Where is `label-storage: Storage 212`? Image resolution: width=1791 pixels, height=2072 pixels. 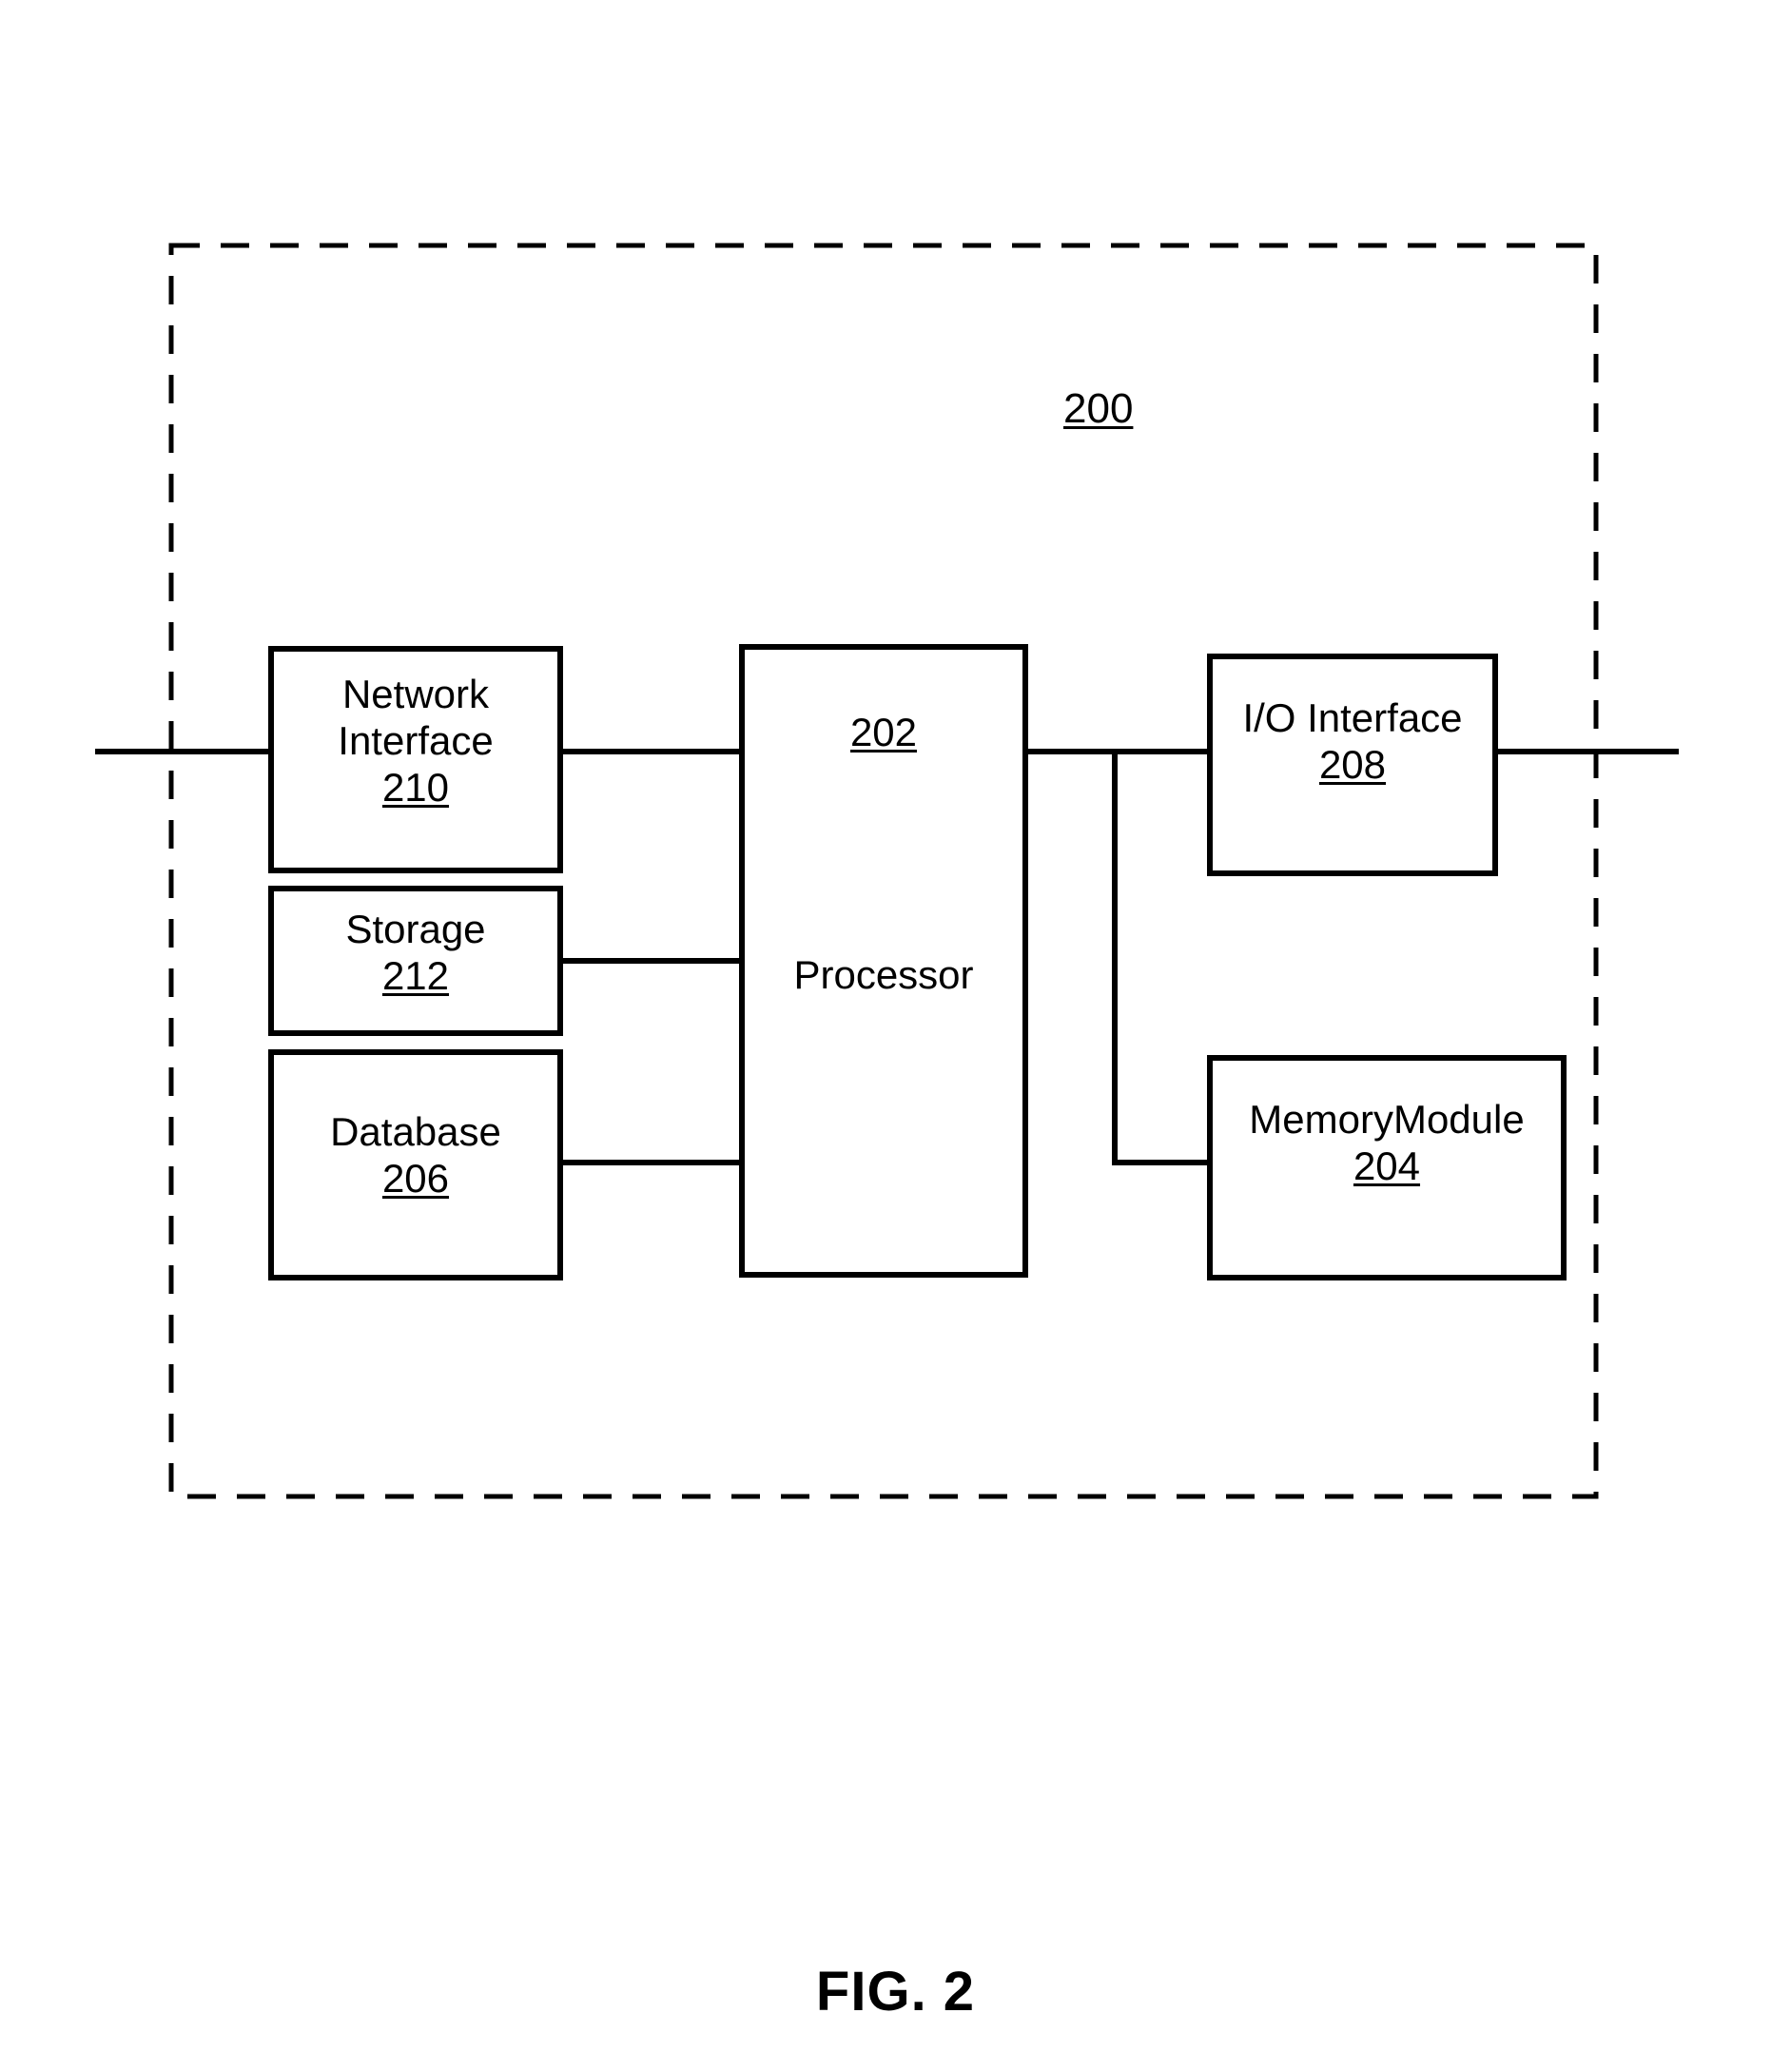
label-storage: Storage 212 is located at coordinates (415, 953).